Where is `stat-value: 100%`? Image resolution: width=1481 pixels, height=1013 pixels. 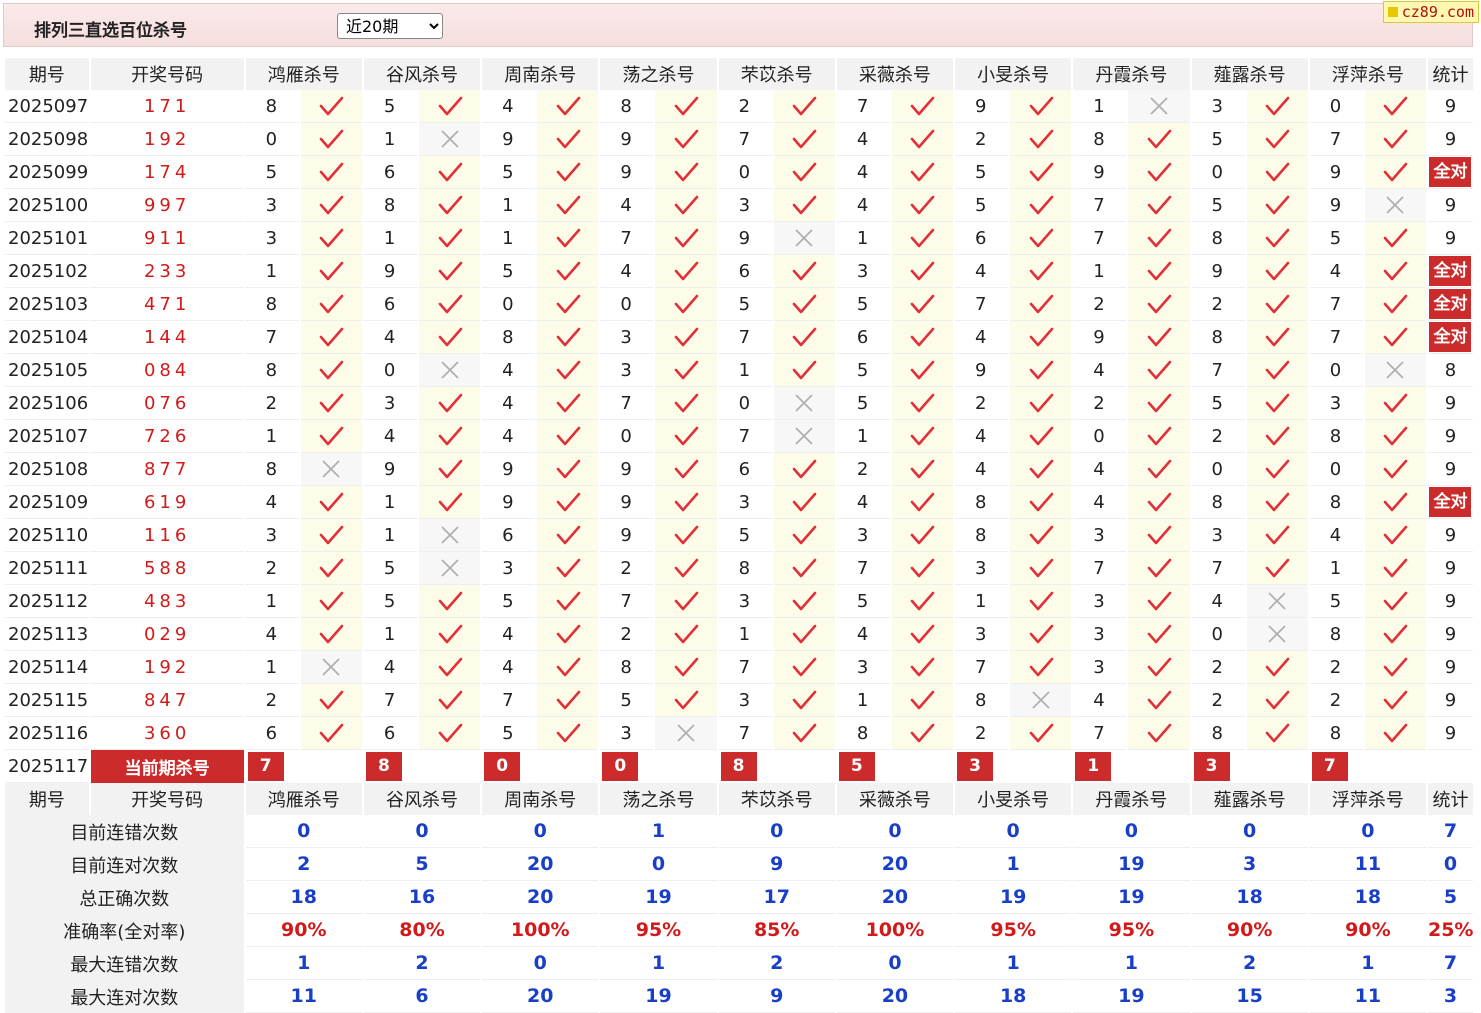
stat-value: 100% is located at coordinates (895, 930).